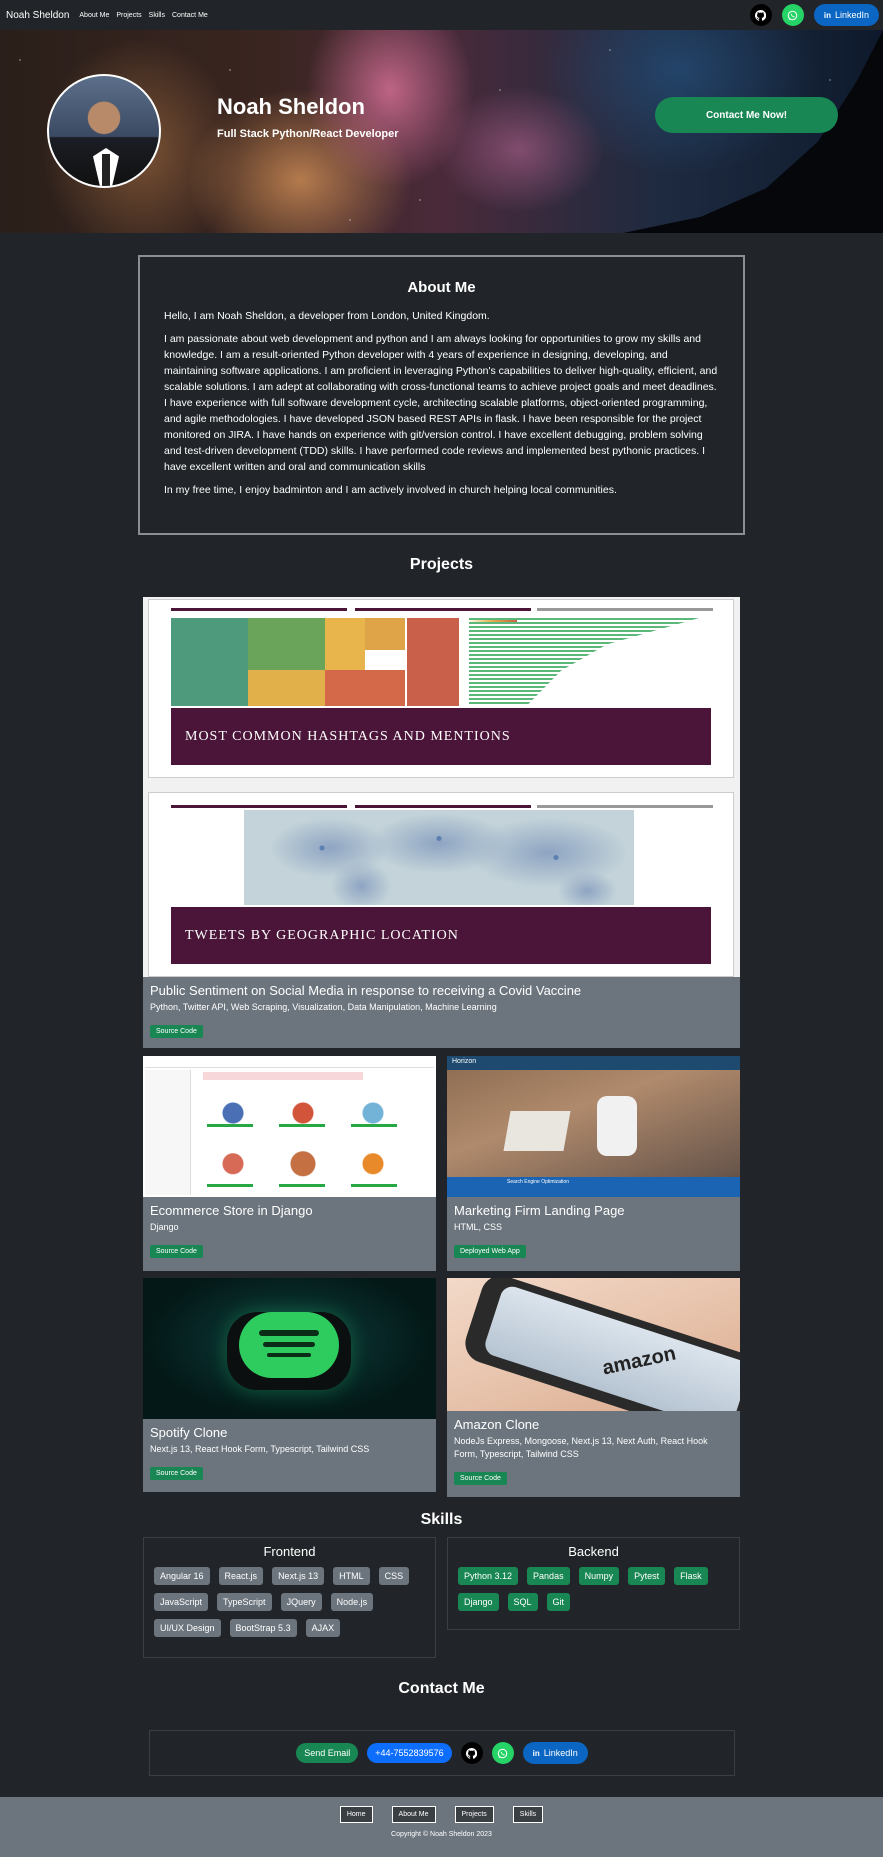  What do you see at coordinates (593, 1551) in the screenshot?
I see `backend-title: Backend` at bounding box center [593, 1551].